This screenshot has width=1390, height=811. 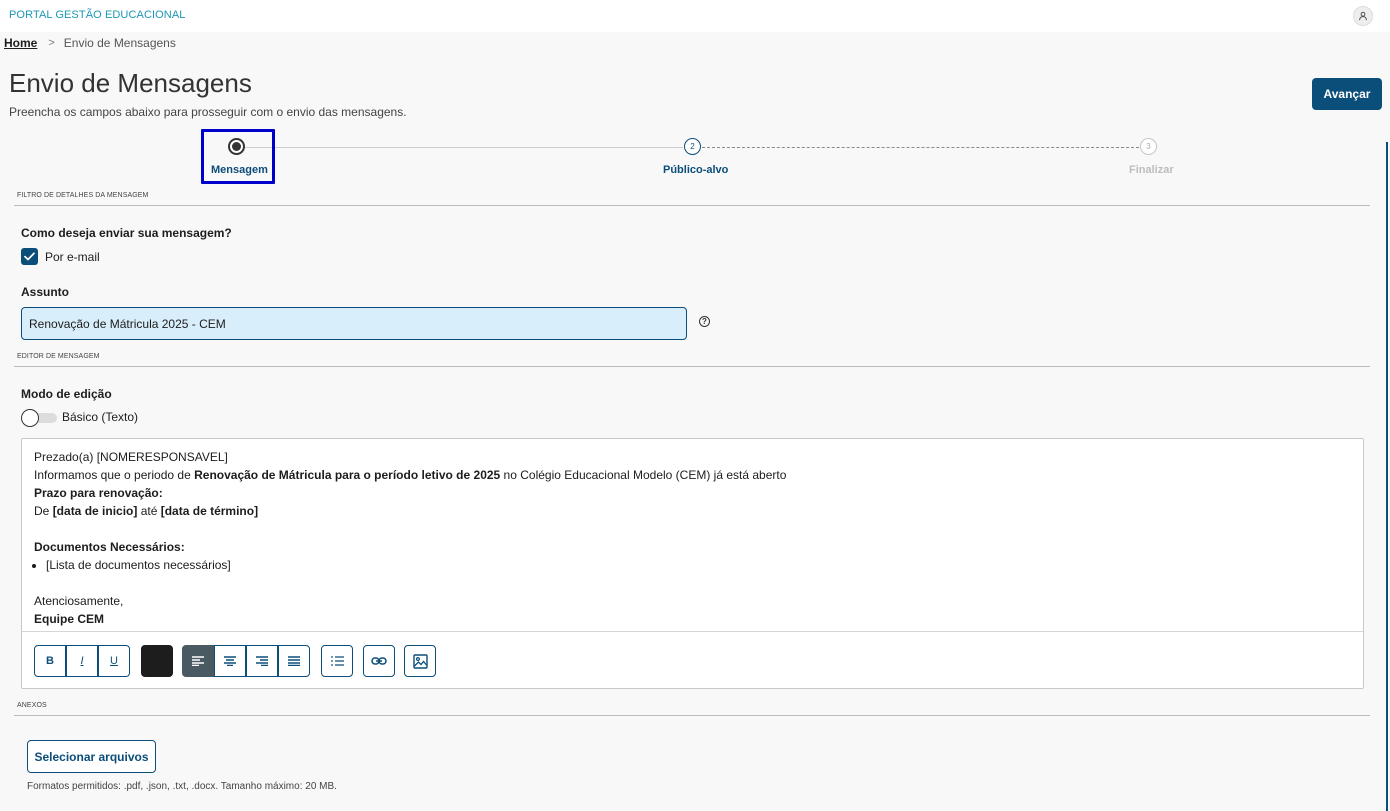 I want to click on stepper-connector-pending, so click(x=920, y=147).